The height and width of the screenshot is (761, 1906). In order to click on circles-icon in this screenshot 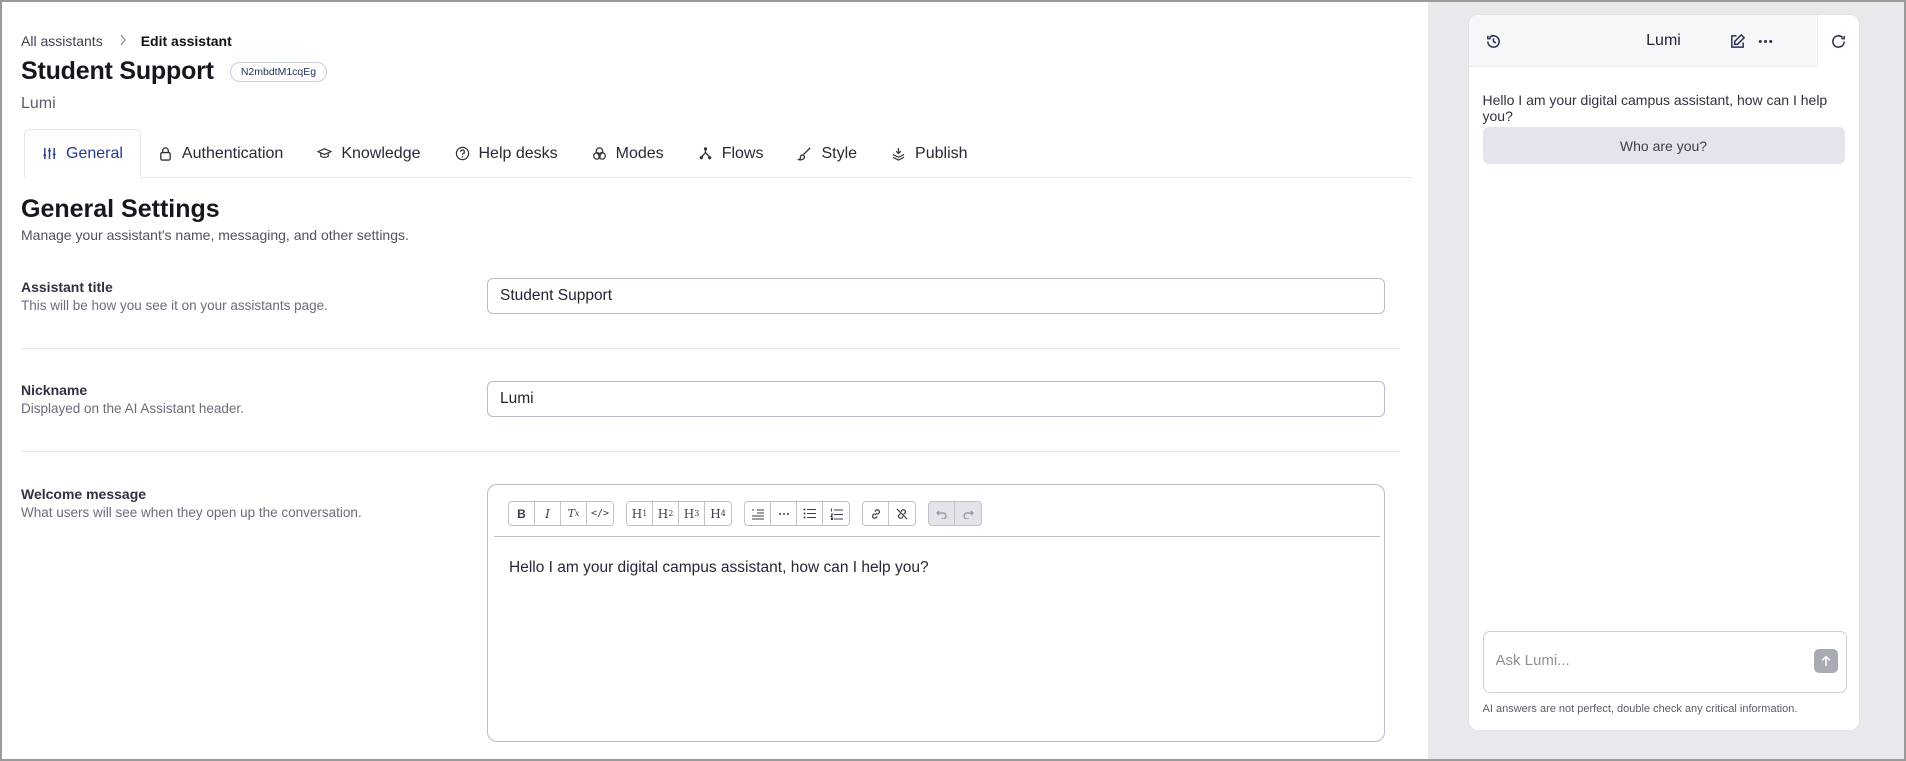, I will do `click(599, 153)`.